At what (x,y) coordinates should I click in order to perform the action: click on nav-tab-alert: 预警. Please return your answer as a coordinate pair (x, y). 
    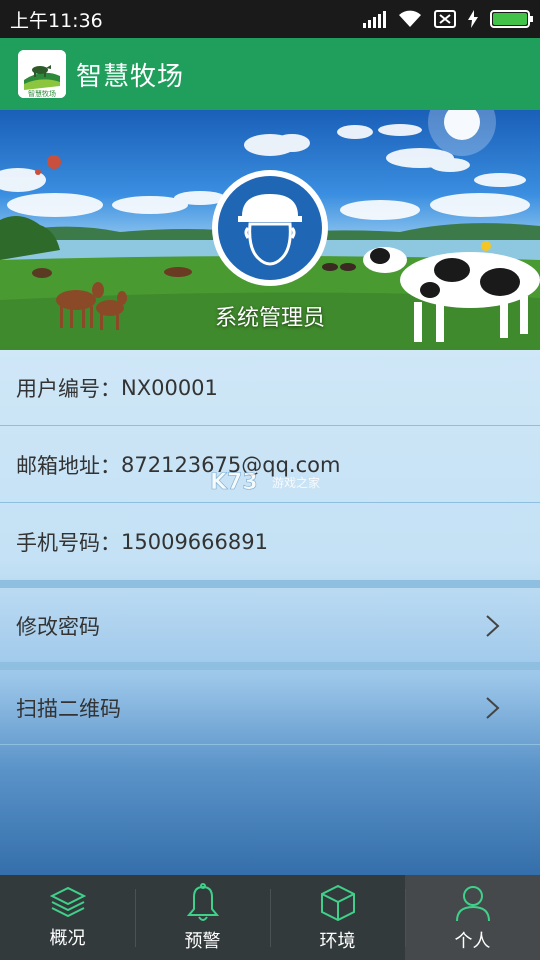
    Looking at the image, I should click on (202, 917).